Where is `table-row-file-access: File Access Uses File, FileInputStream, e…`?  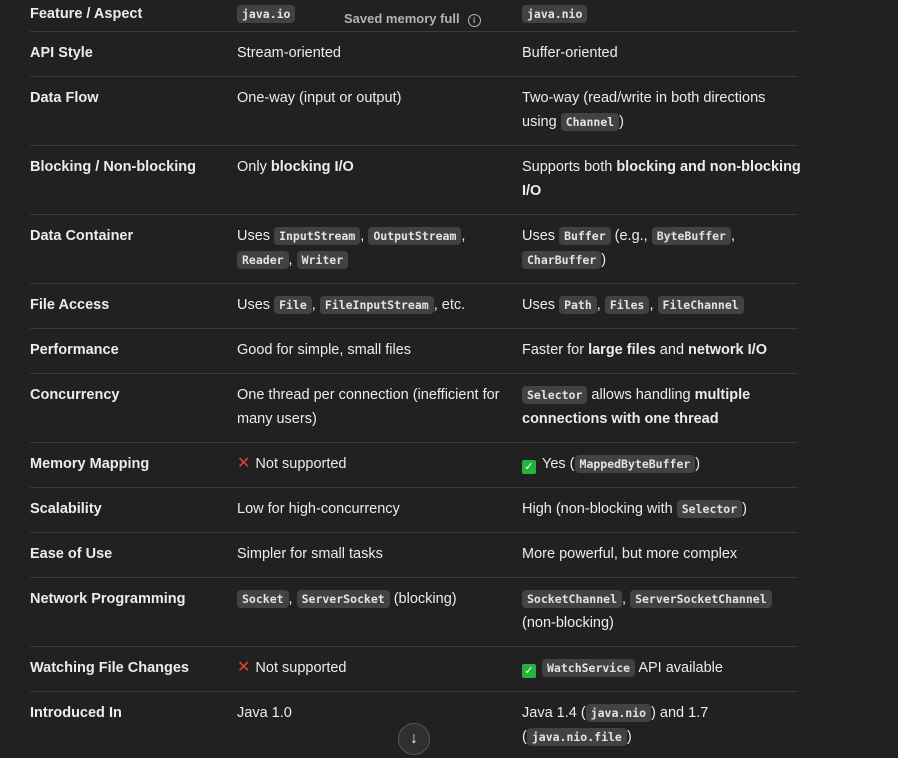 table-row-file-access: File Access Uses File, FileInputStream, e… is located at coordinates (414, 306).